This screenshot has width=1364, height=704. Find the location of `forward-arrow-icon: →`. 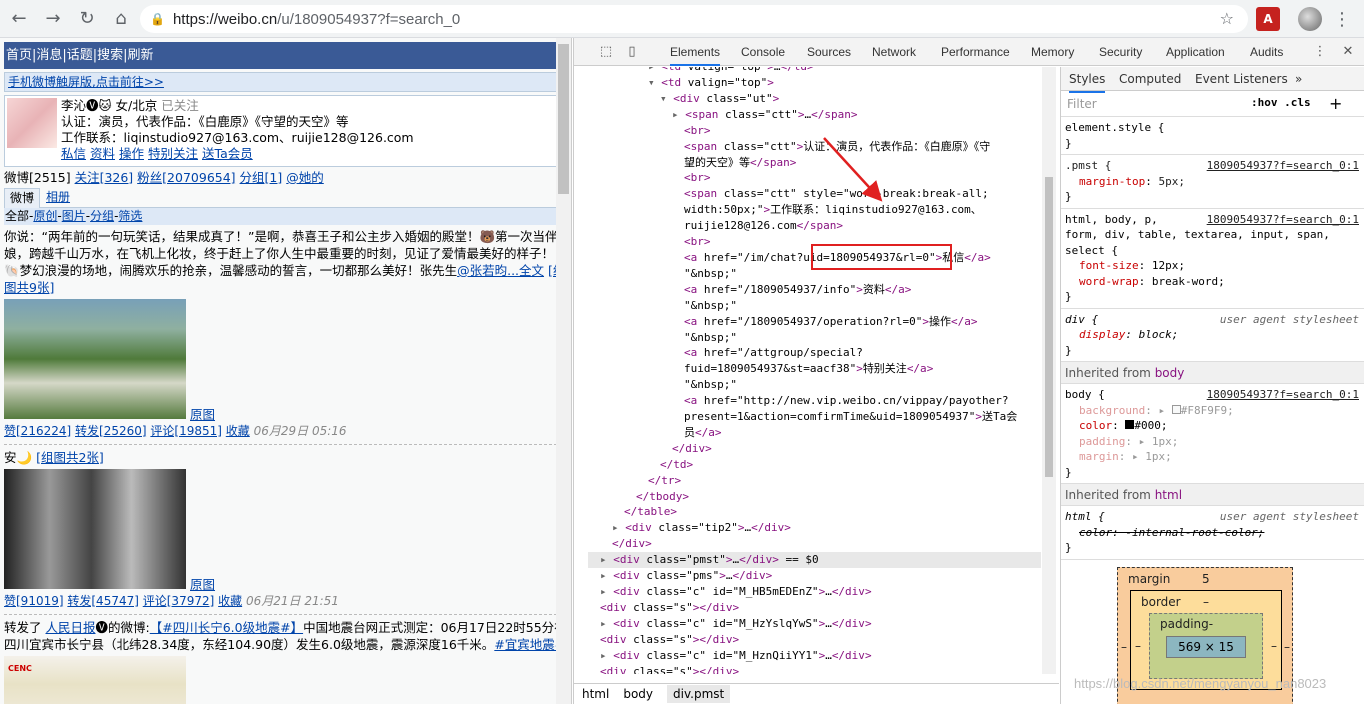

forward-arrow-icon: → is located at coordinates (53, 19).